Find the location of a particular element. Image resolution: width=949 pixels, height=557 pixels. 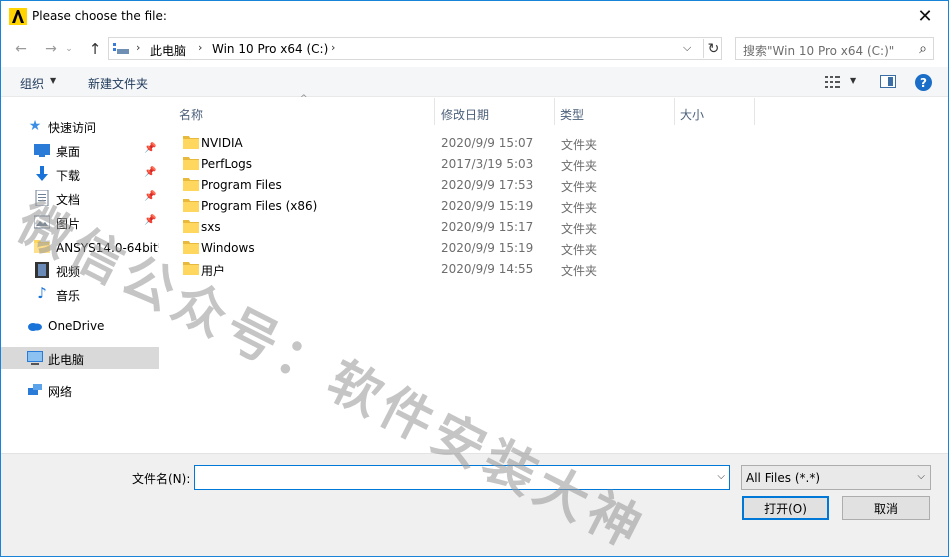

search-box: 搜索"Win 10 Pro x64 (C:)" ⌕ is located at coordinates (834, 48).